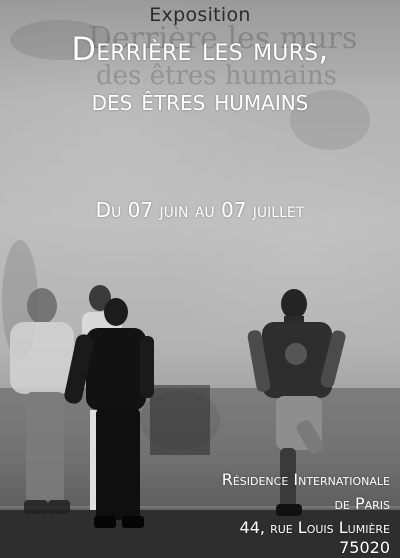  I want to click on venue-city: de Paris, so click(362, 503).